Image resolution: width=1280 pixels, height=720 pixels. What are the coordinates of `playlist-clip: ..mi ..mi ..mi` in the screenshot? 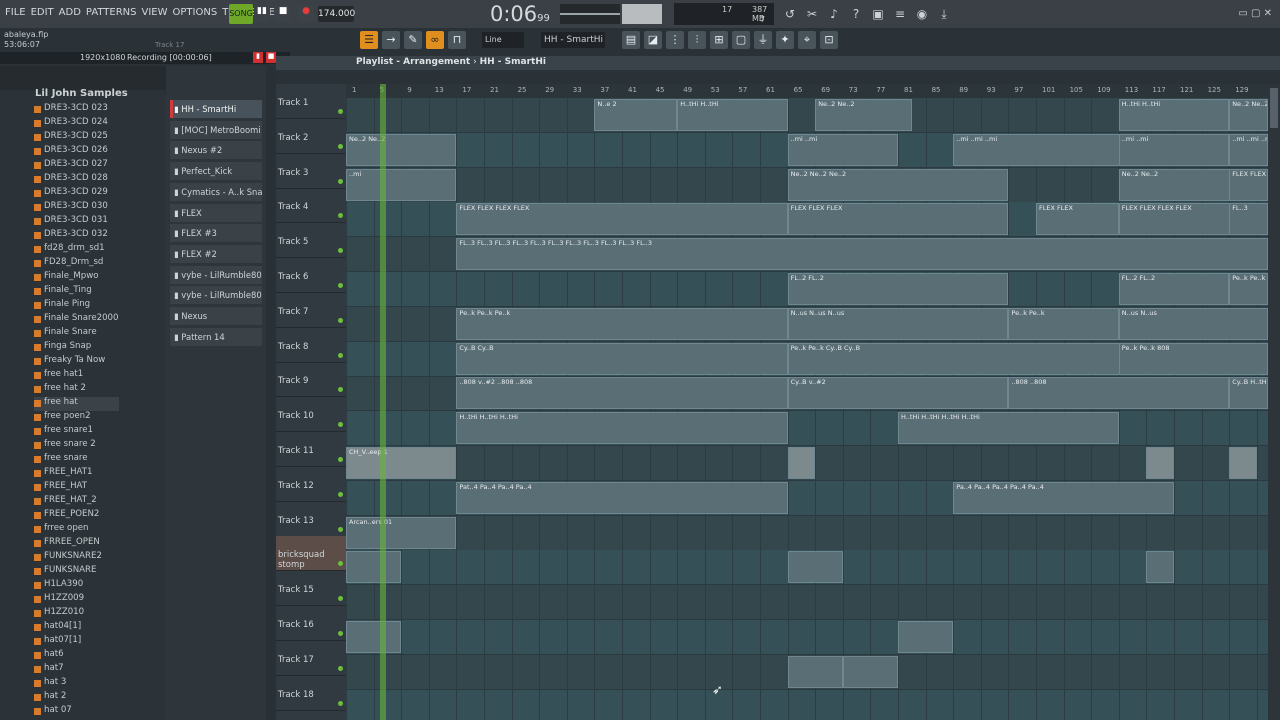 It's located at (1248, 149).